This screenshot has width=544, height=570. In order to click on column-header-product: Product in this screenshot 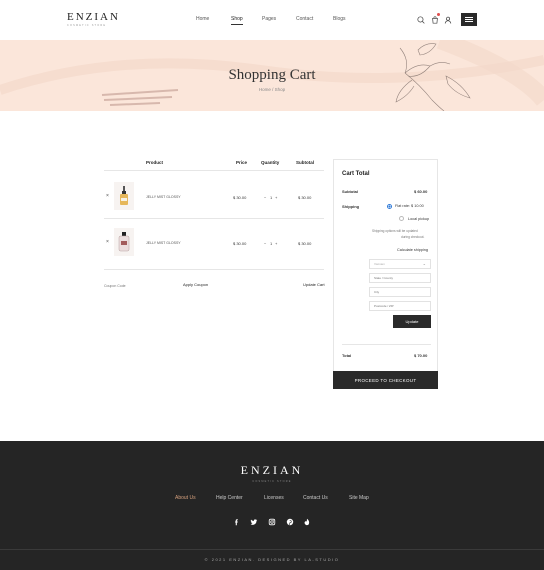, I will do `click(155, 162)`.